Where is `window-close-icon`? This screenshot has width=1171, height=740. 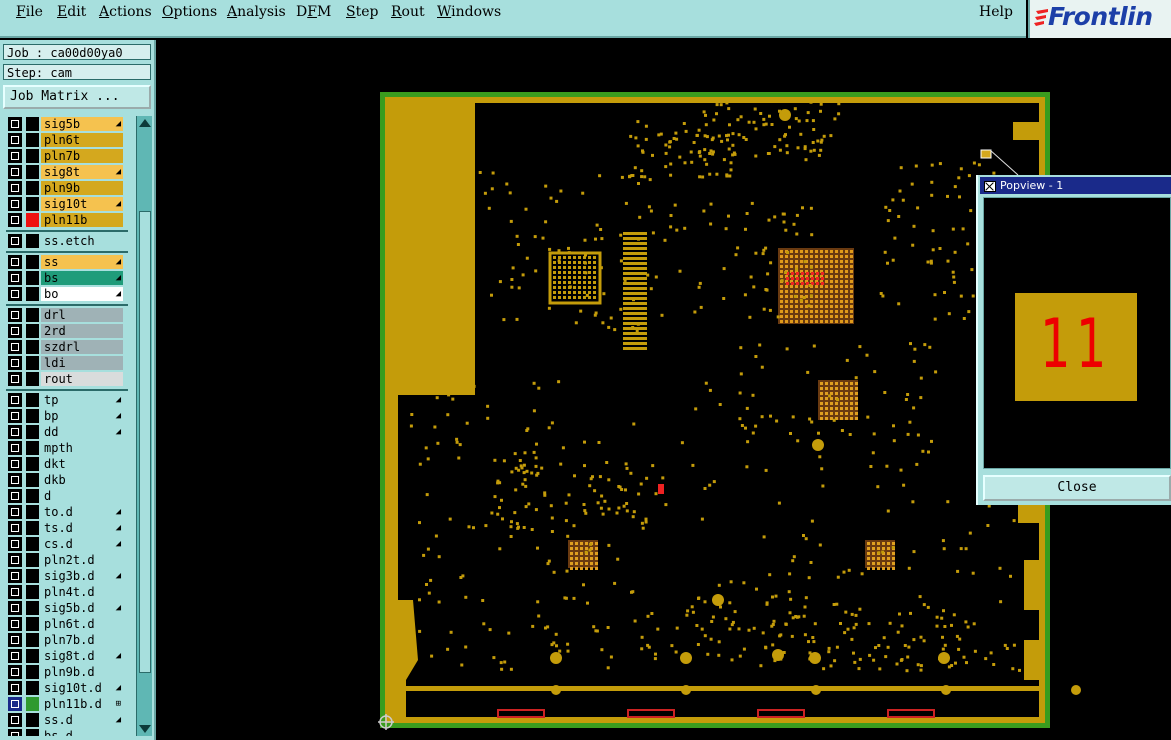 window-close-icon is located at coordinates (990, 186).